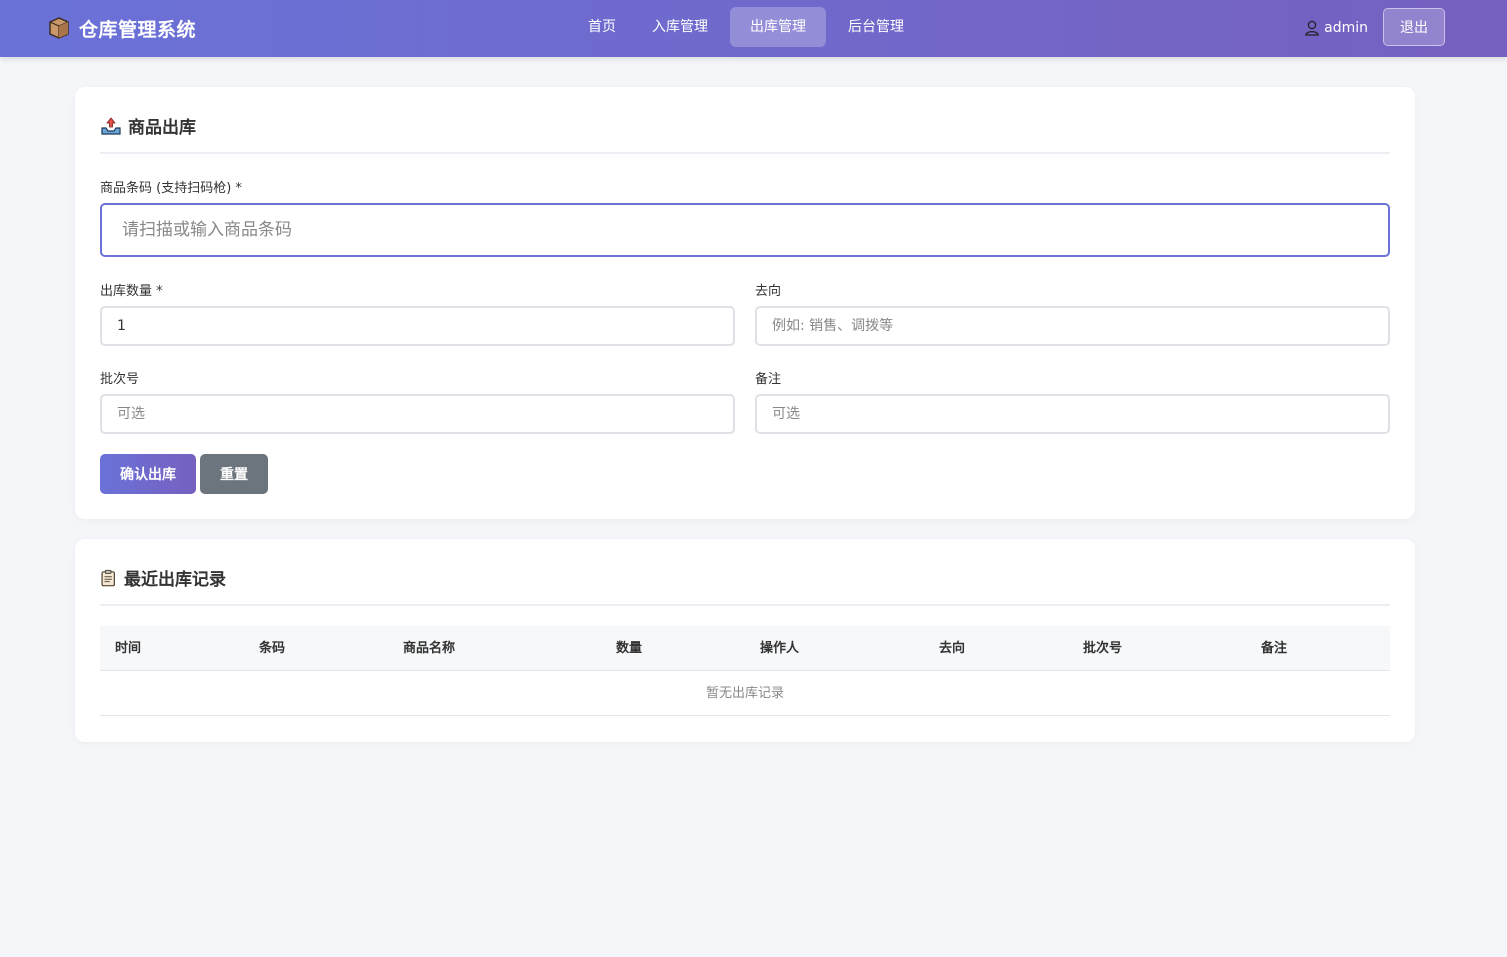 The width and height of the screenshot is (1507, 957). I want to click on column-header-product-name: 商品名称, so click(429, 648).